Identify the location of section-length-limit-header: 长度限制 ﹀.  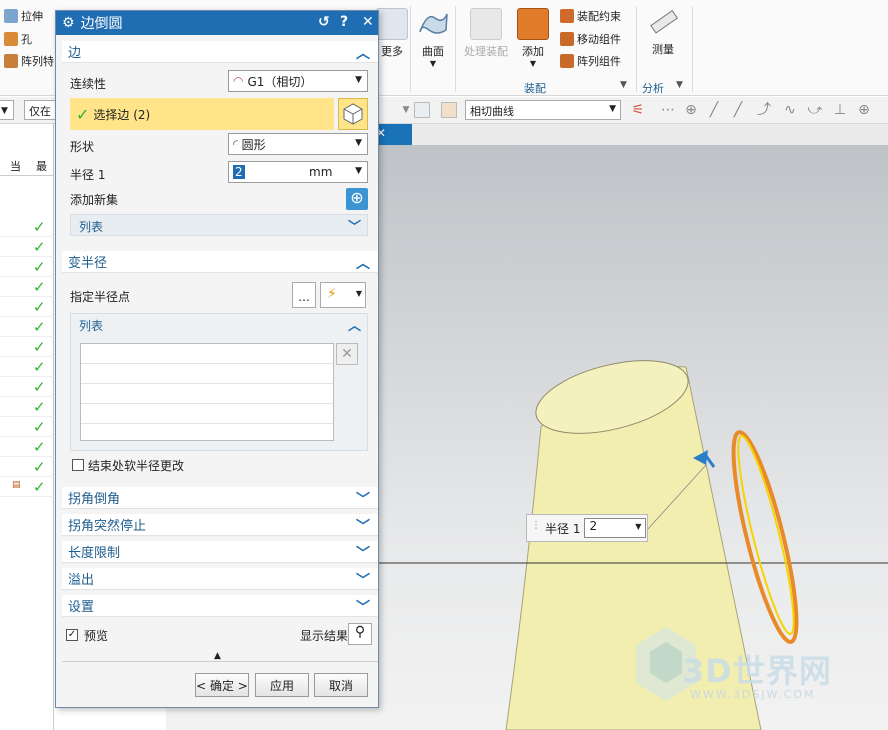
(220, 552).